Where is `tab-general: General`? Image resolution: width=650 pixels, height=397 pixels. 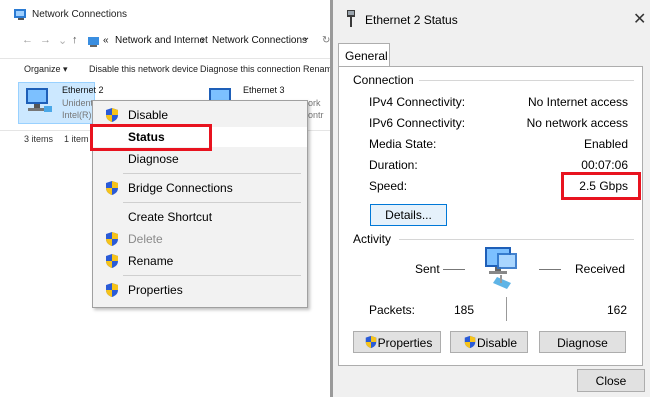 tab-general: General is located at coordinates (364, 55).